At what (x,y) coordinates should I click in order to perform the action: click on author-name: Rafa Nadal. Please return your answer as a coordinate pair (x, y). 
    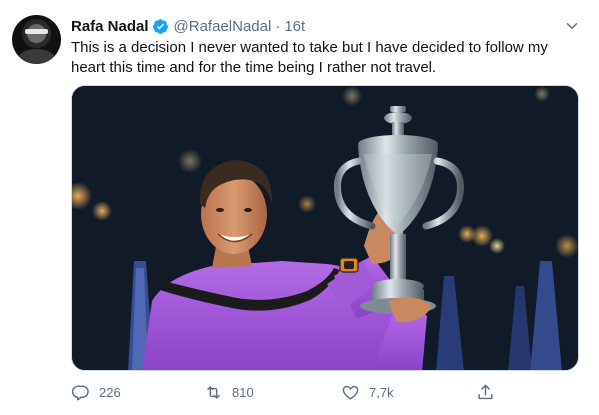
    Looking at the image, I should click on (110, 26).